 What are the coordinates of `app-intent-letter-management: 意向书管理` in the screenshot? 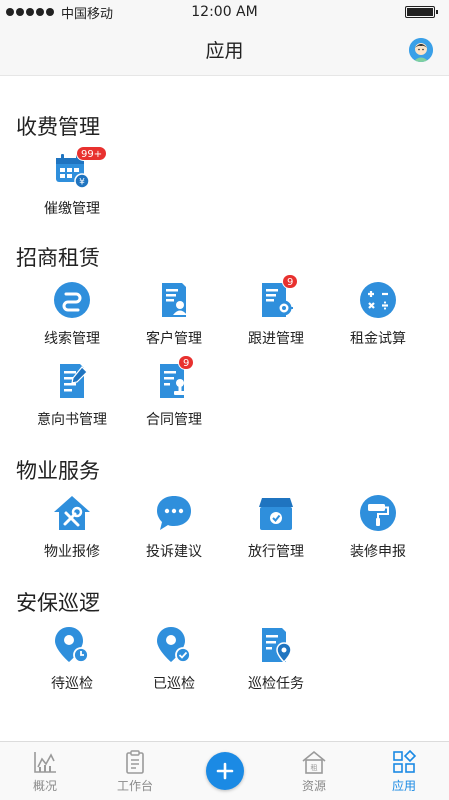 It's located at (72, 396).